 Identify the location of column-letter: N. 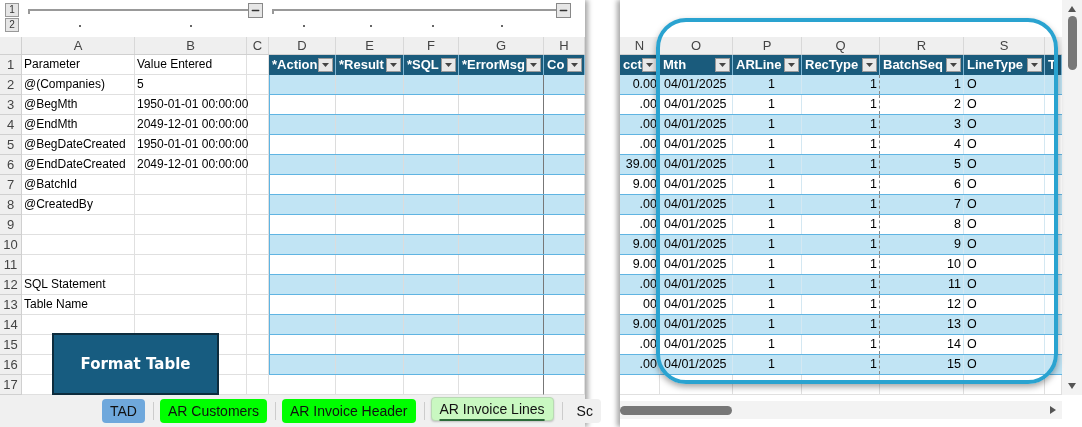
(640, 45).